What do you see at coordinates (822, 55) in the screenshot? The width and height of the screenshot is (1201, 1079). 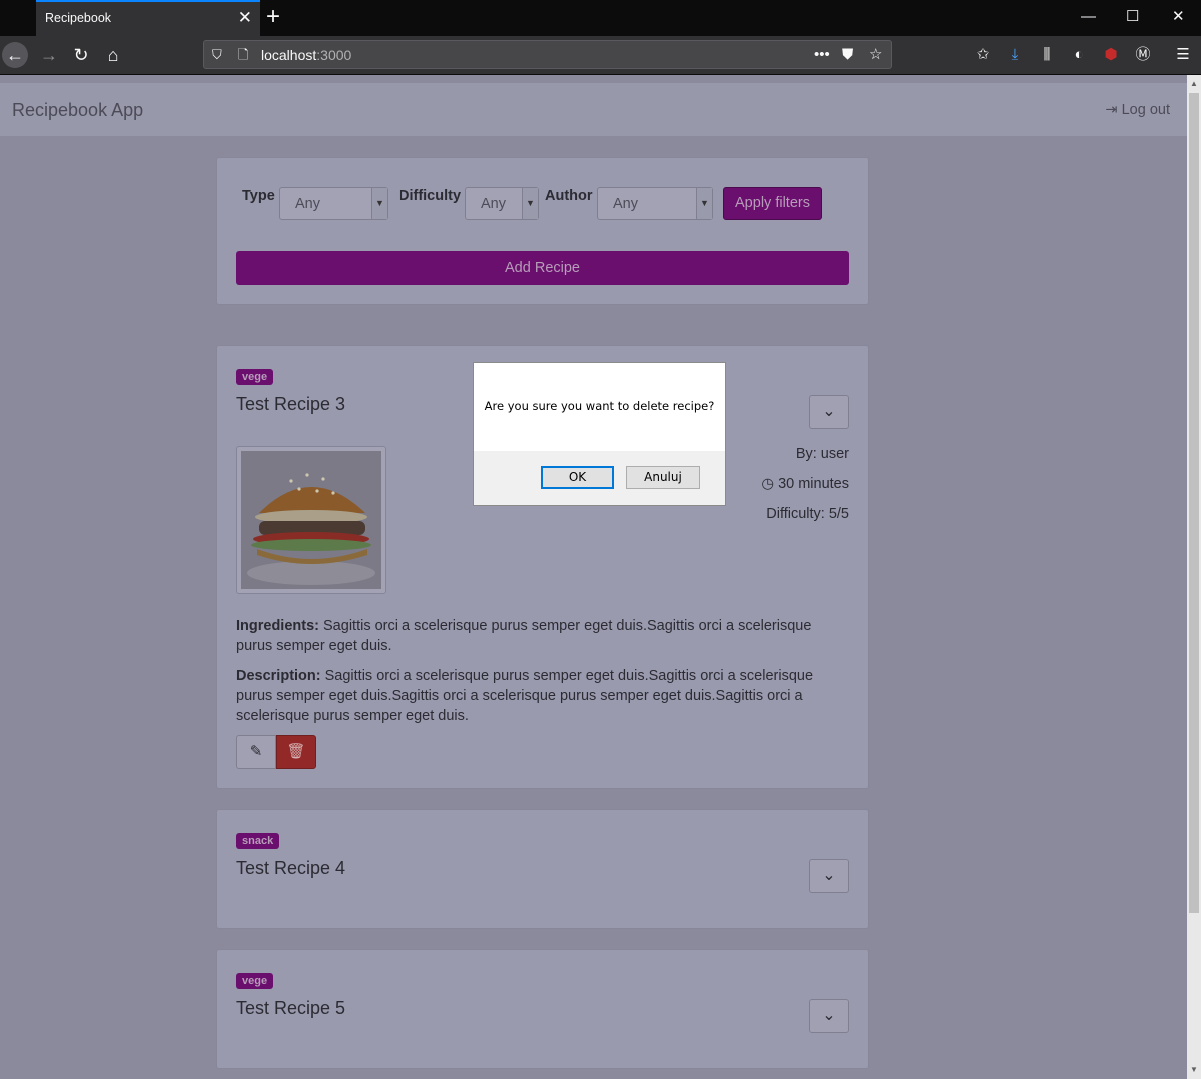 I see `more-actions-icon: •••` at bounding box center [822, 55].